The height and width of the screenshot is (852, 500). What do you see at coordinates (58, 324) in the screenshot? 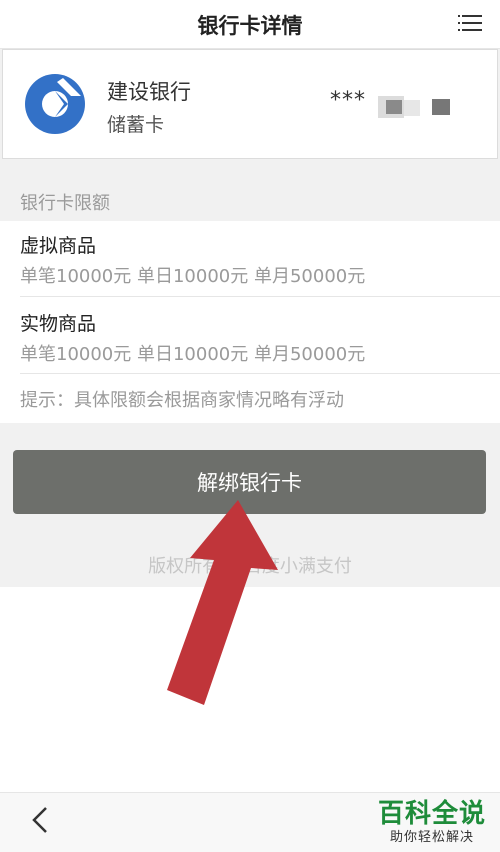
I see `limit-item-title-physical: 实物商品` at bounding box center [58, 324].